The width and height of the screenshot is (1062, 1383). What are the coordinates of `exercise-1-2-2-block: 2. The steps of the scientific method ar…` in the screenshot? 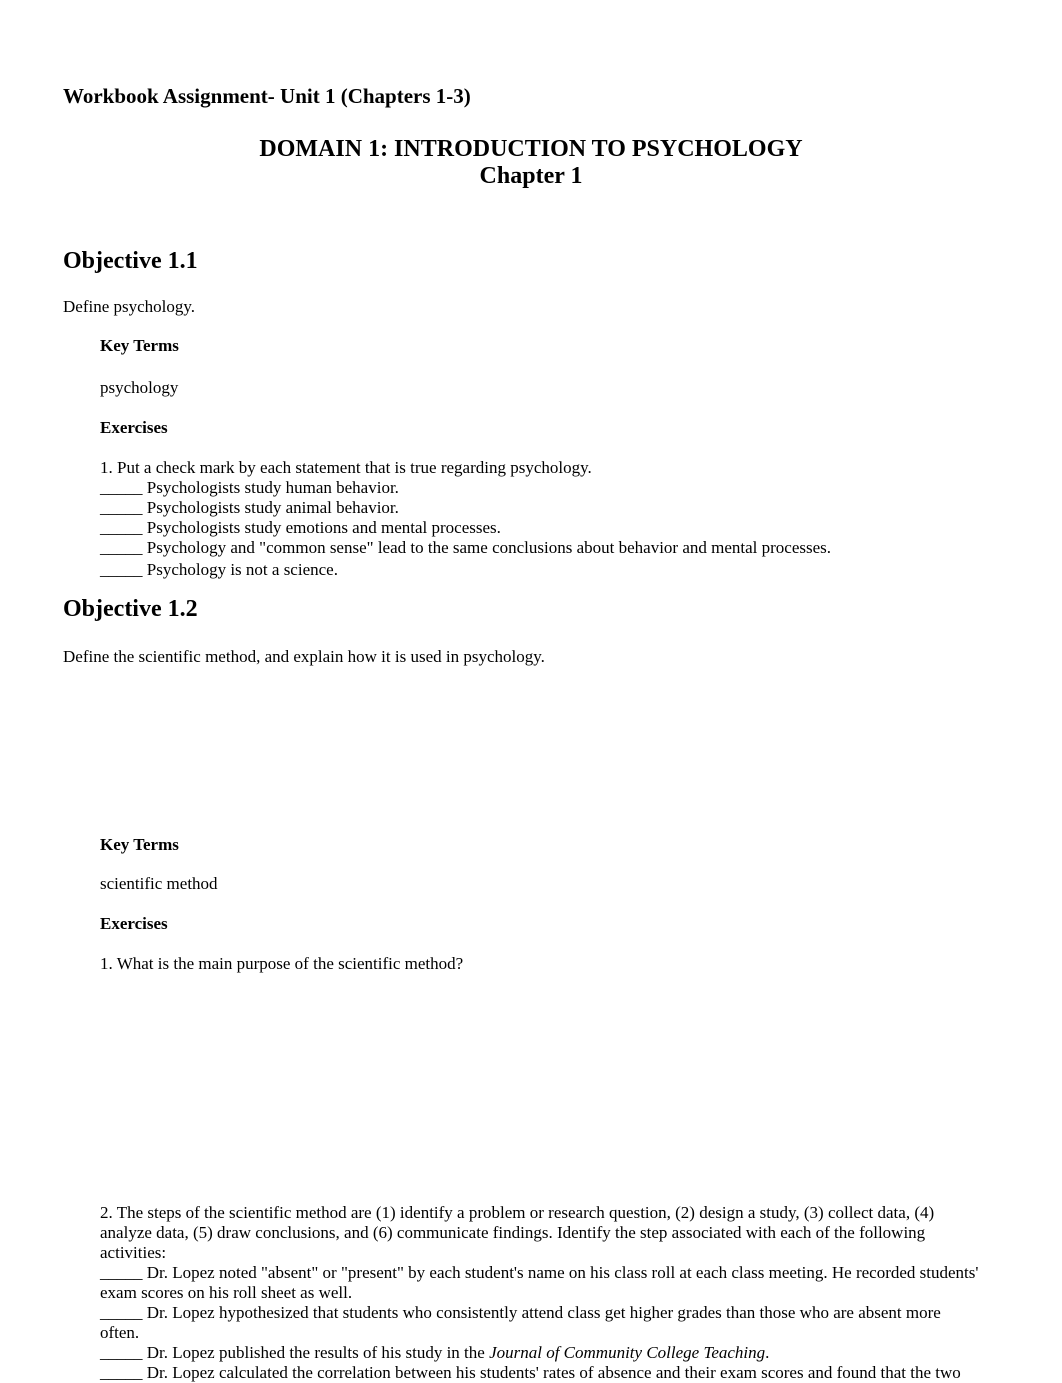 It's located at (540, 1293).